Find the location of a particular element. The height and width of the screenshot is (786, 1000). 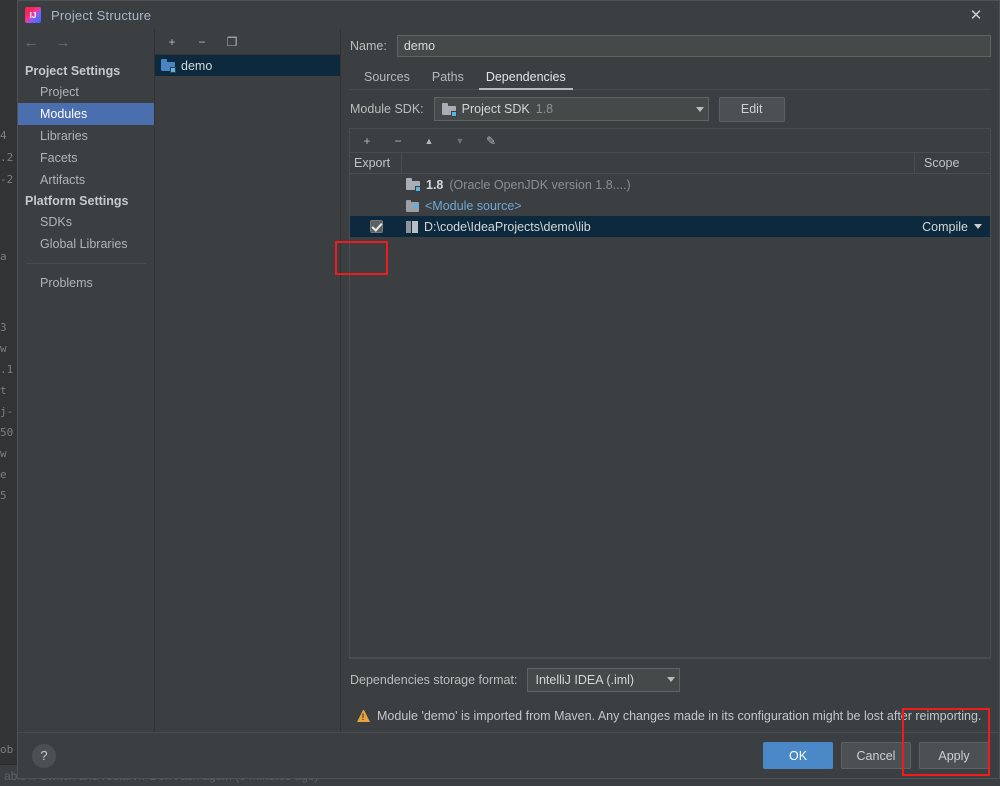

column-header-name is located at coordinates (658, 163).